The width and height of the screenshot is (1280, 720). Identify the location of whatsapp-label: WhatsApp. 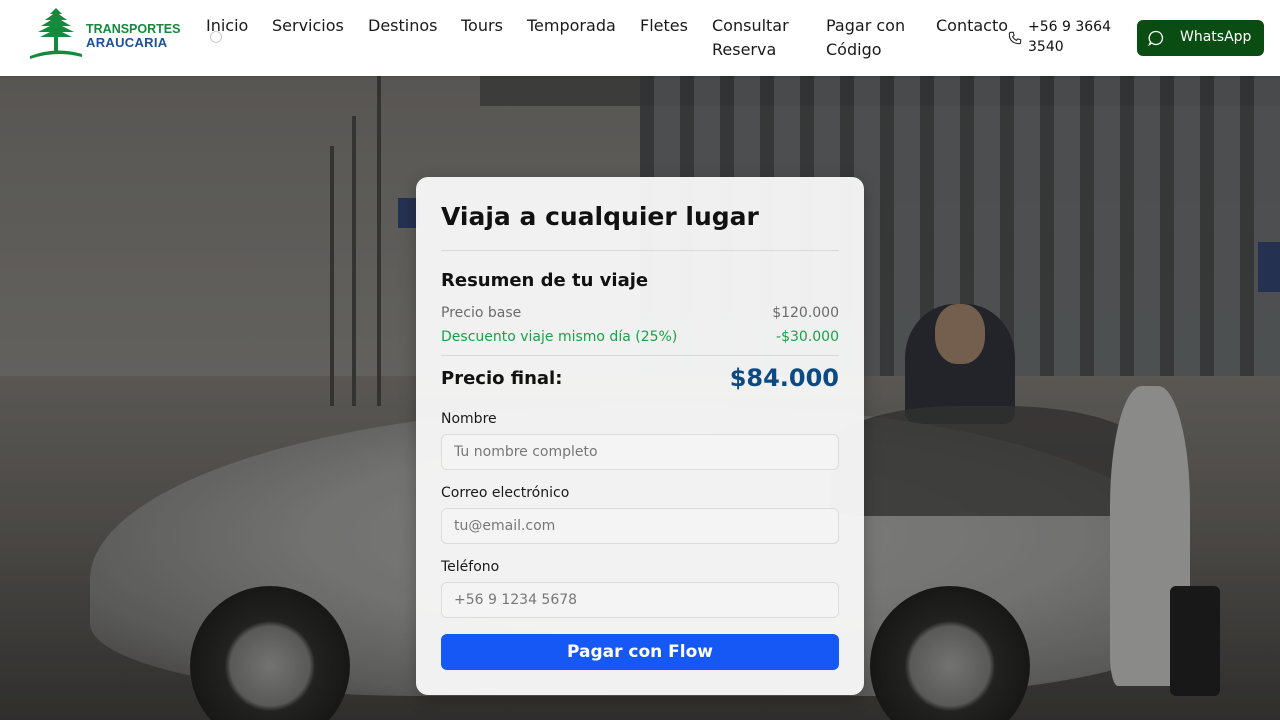
(1216, 37).